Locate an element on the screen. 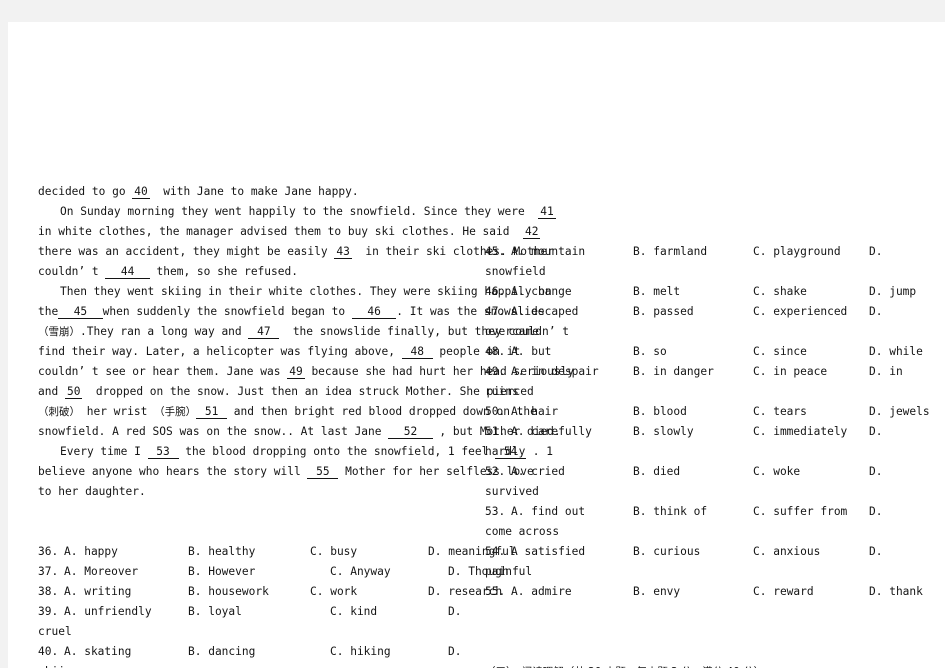 The height and width of the screenshot is (668, 945). option-a: A. but is located at coordinates (531, 352).